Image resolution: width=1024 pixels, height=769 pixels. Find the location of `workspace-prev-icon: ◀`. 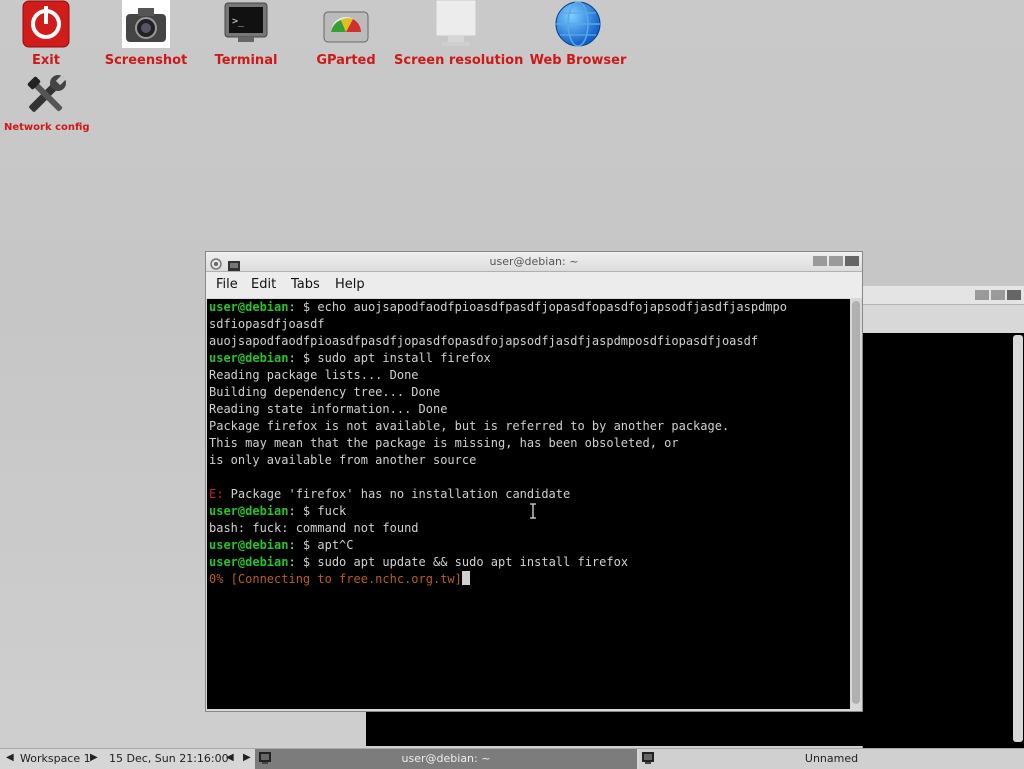

workspace-prev-icon: ◀ is located at coordinates (10, 757).